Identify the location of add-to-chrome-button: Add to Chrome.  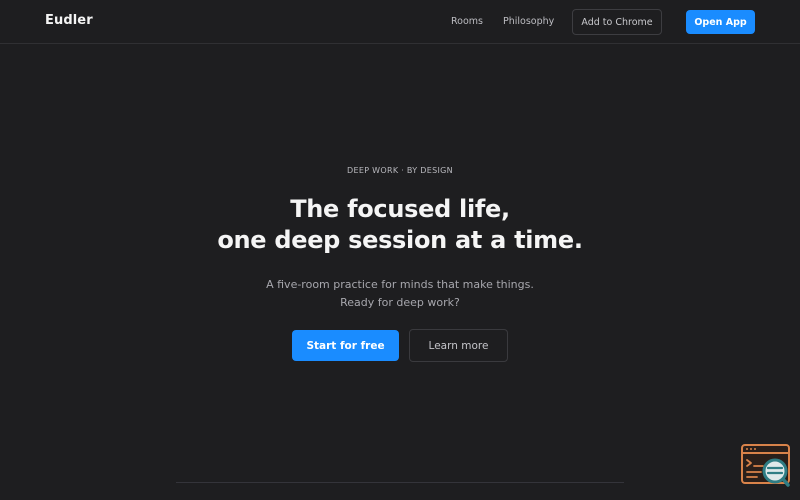
(617, 22).